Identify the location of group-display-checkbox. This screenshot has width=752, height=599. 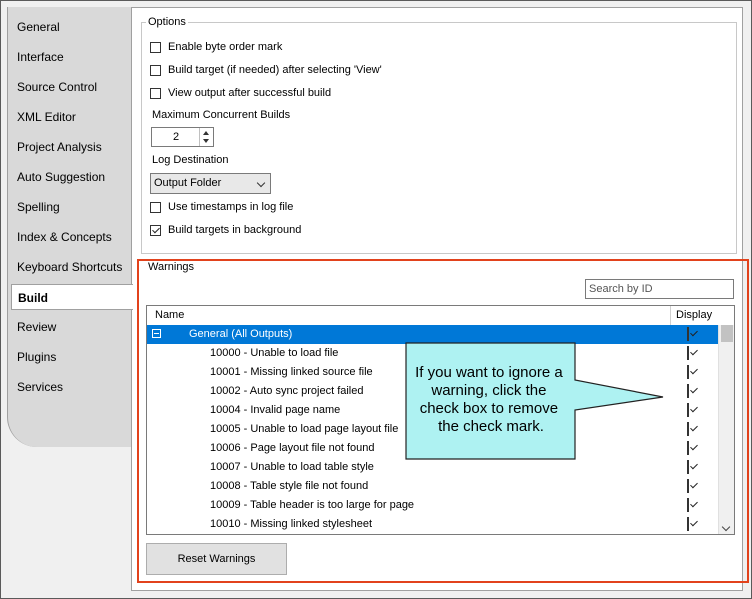
(688, 334).